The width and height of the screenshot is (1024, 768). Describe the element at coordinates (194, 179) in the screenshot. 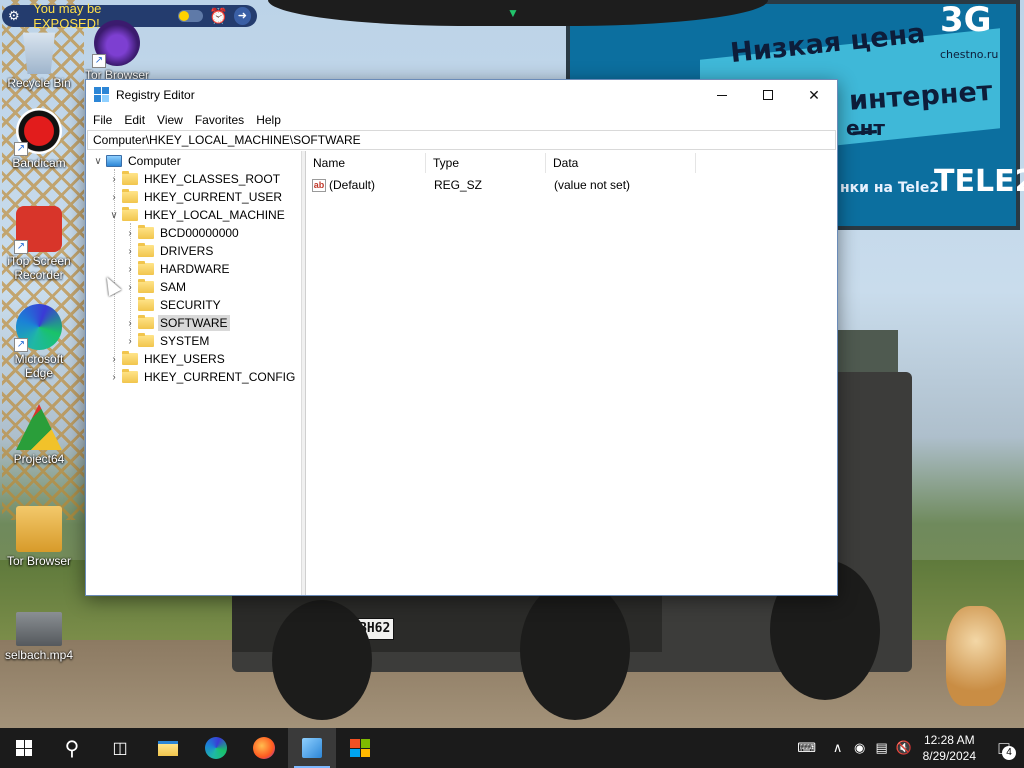

I see `tree-node-hkey-classes-root: › HKEY_CLASSES_ROOT` at that location.